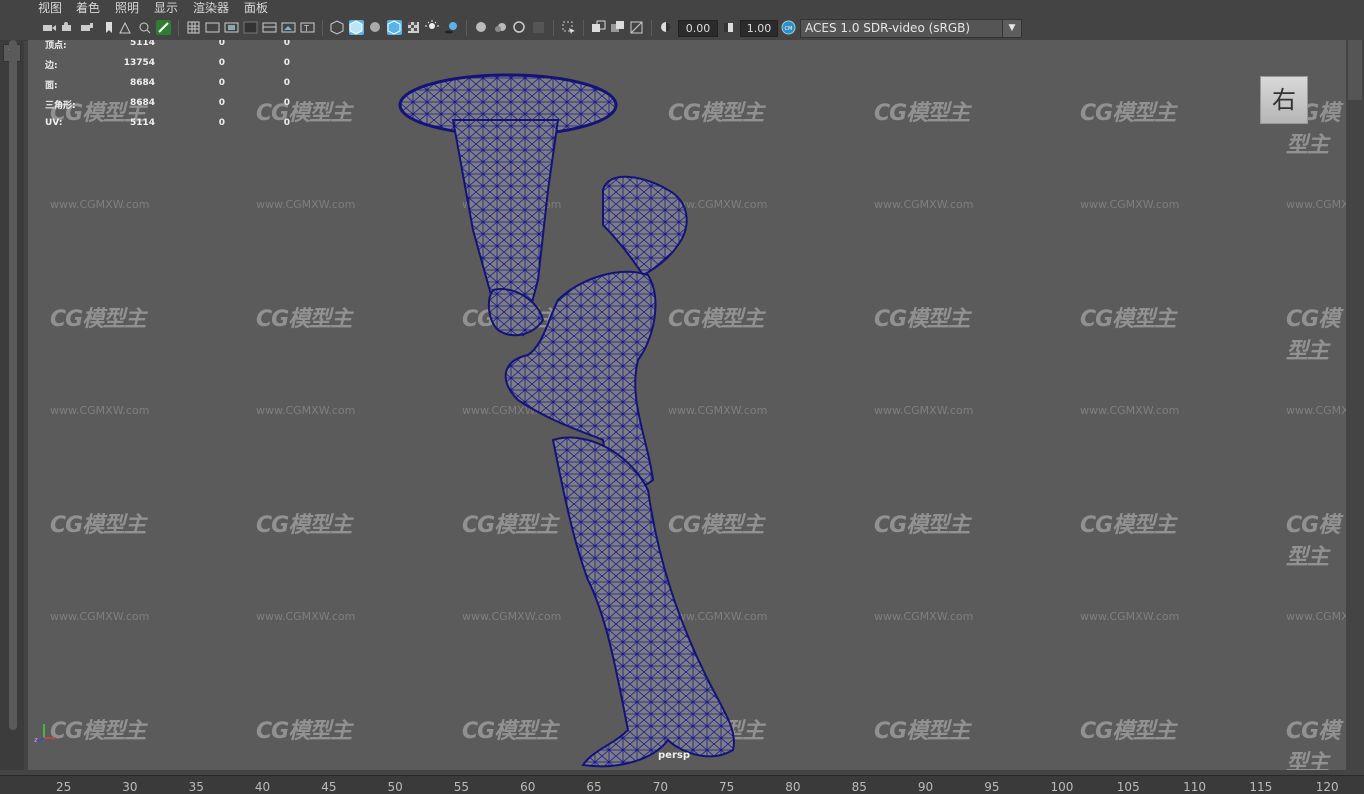 The image size is (1364, 794). I want to click on film-gate-icon, so click(212, 27).